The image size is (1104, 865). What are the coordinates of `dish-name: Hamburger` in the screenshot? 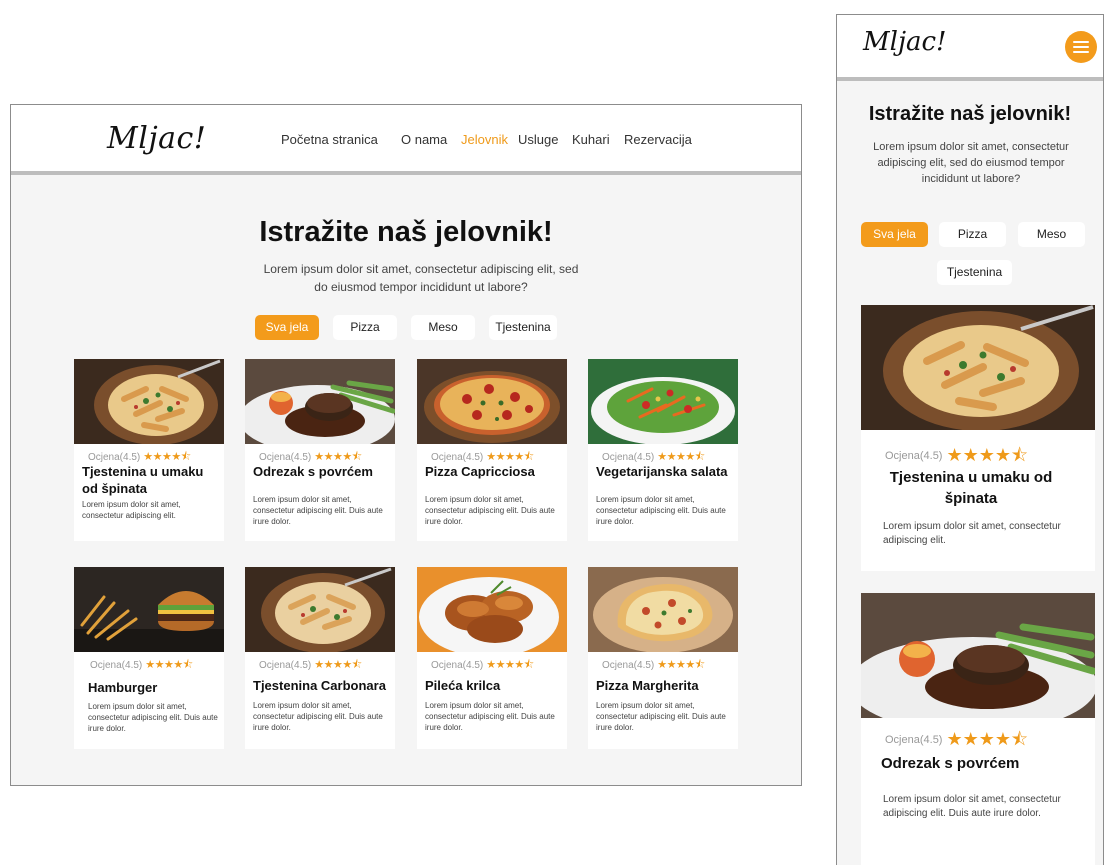 It's located at (123, 687).